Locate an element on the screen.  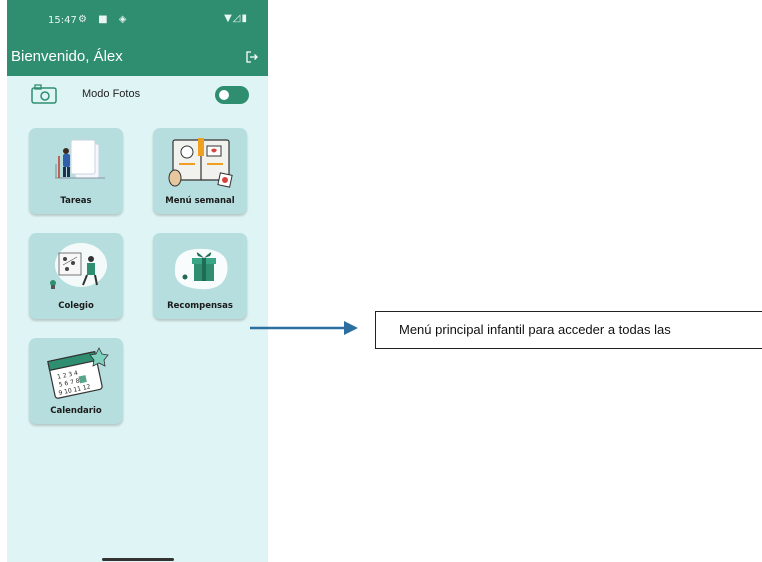
status-system-icons: ▼◿▮ is located at coordinates (236, 18).